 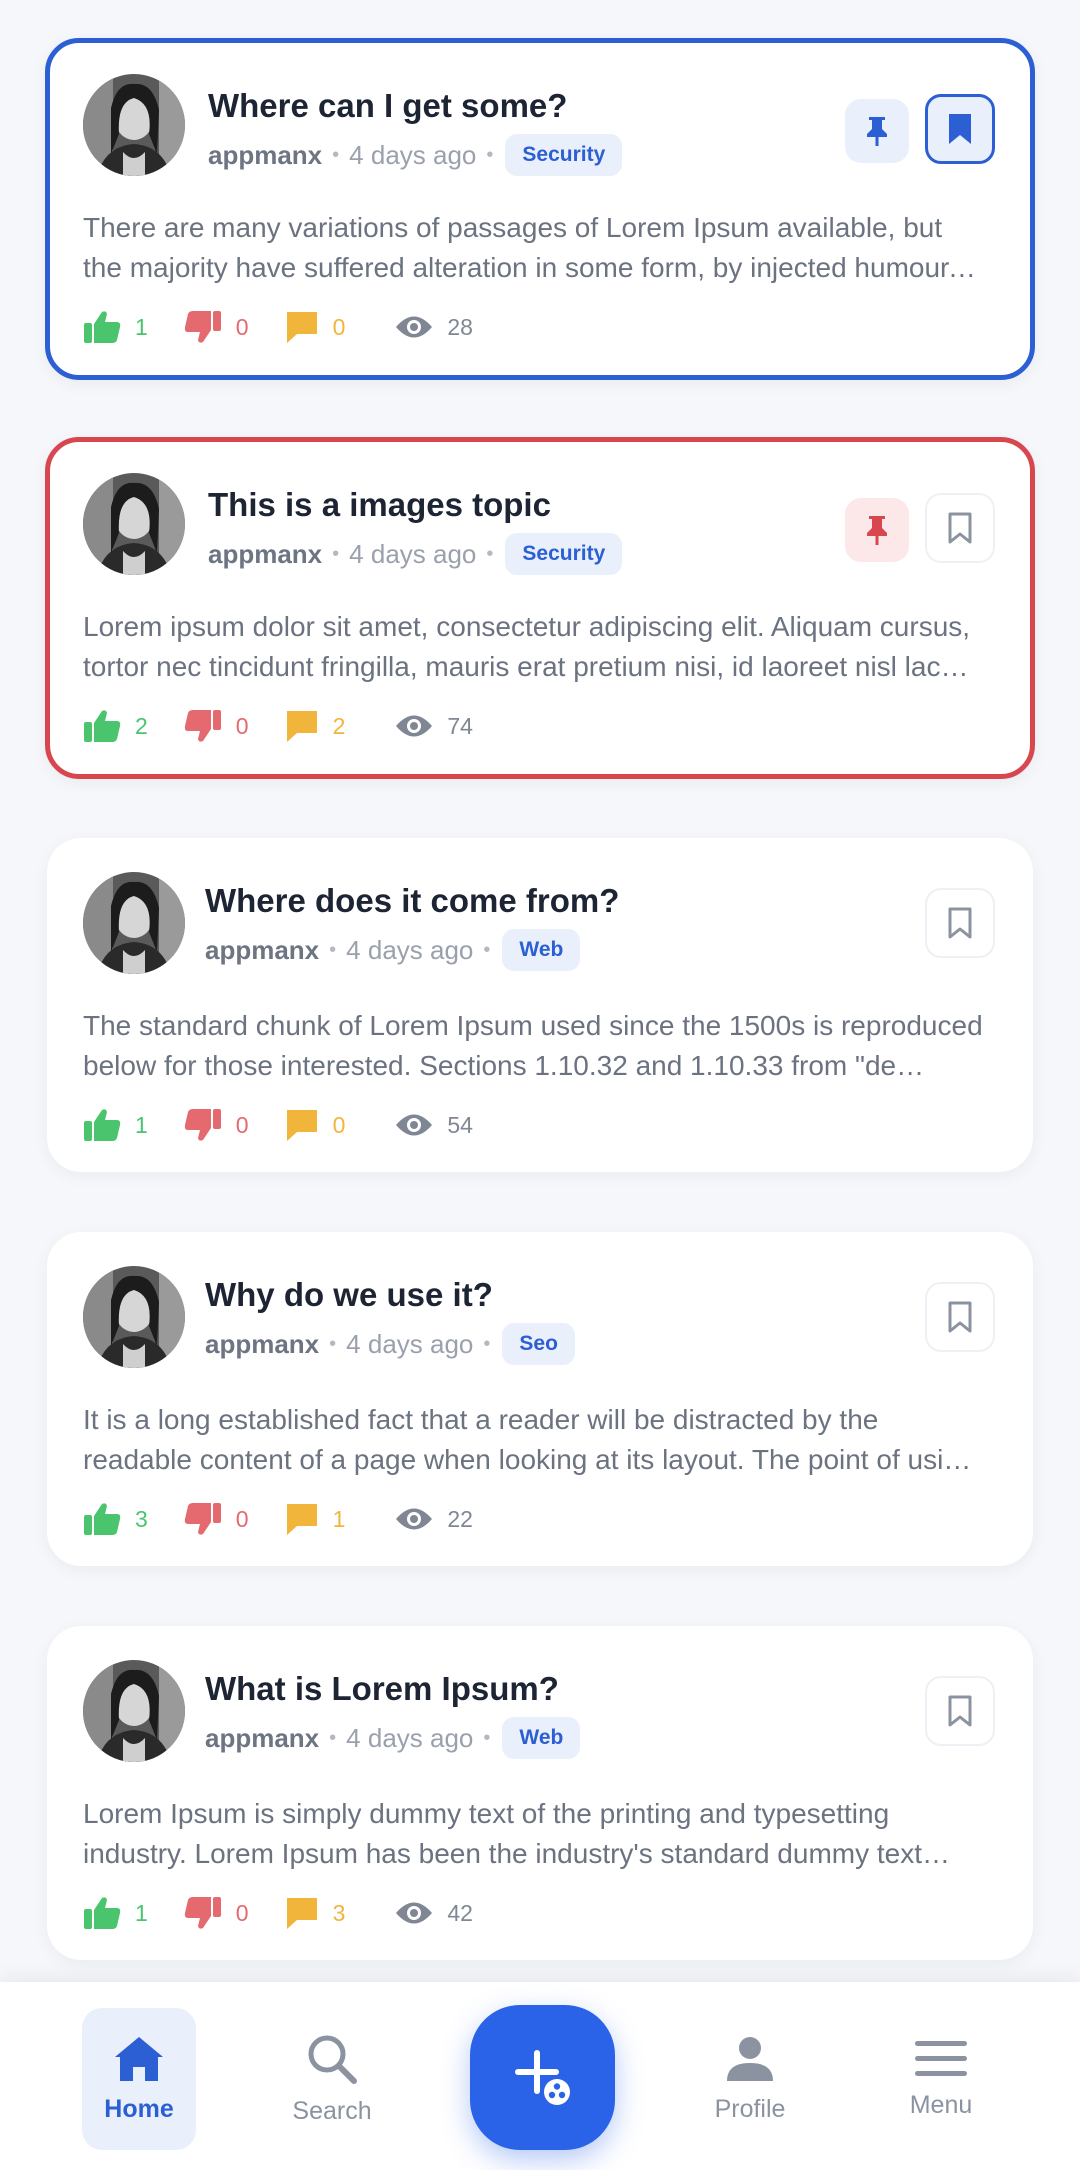 I want to click on nav-search-label: Search, so click(x=332, y=2110).